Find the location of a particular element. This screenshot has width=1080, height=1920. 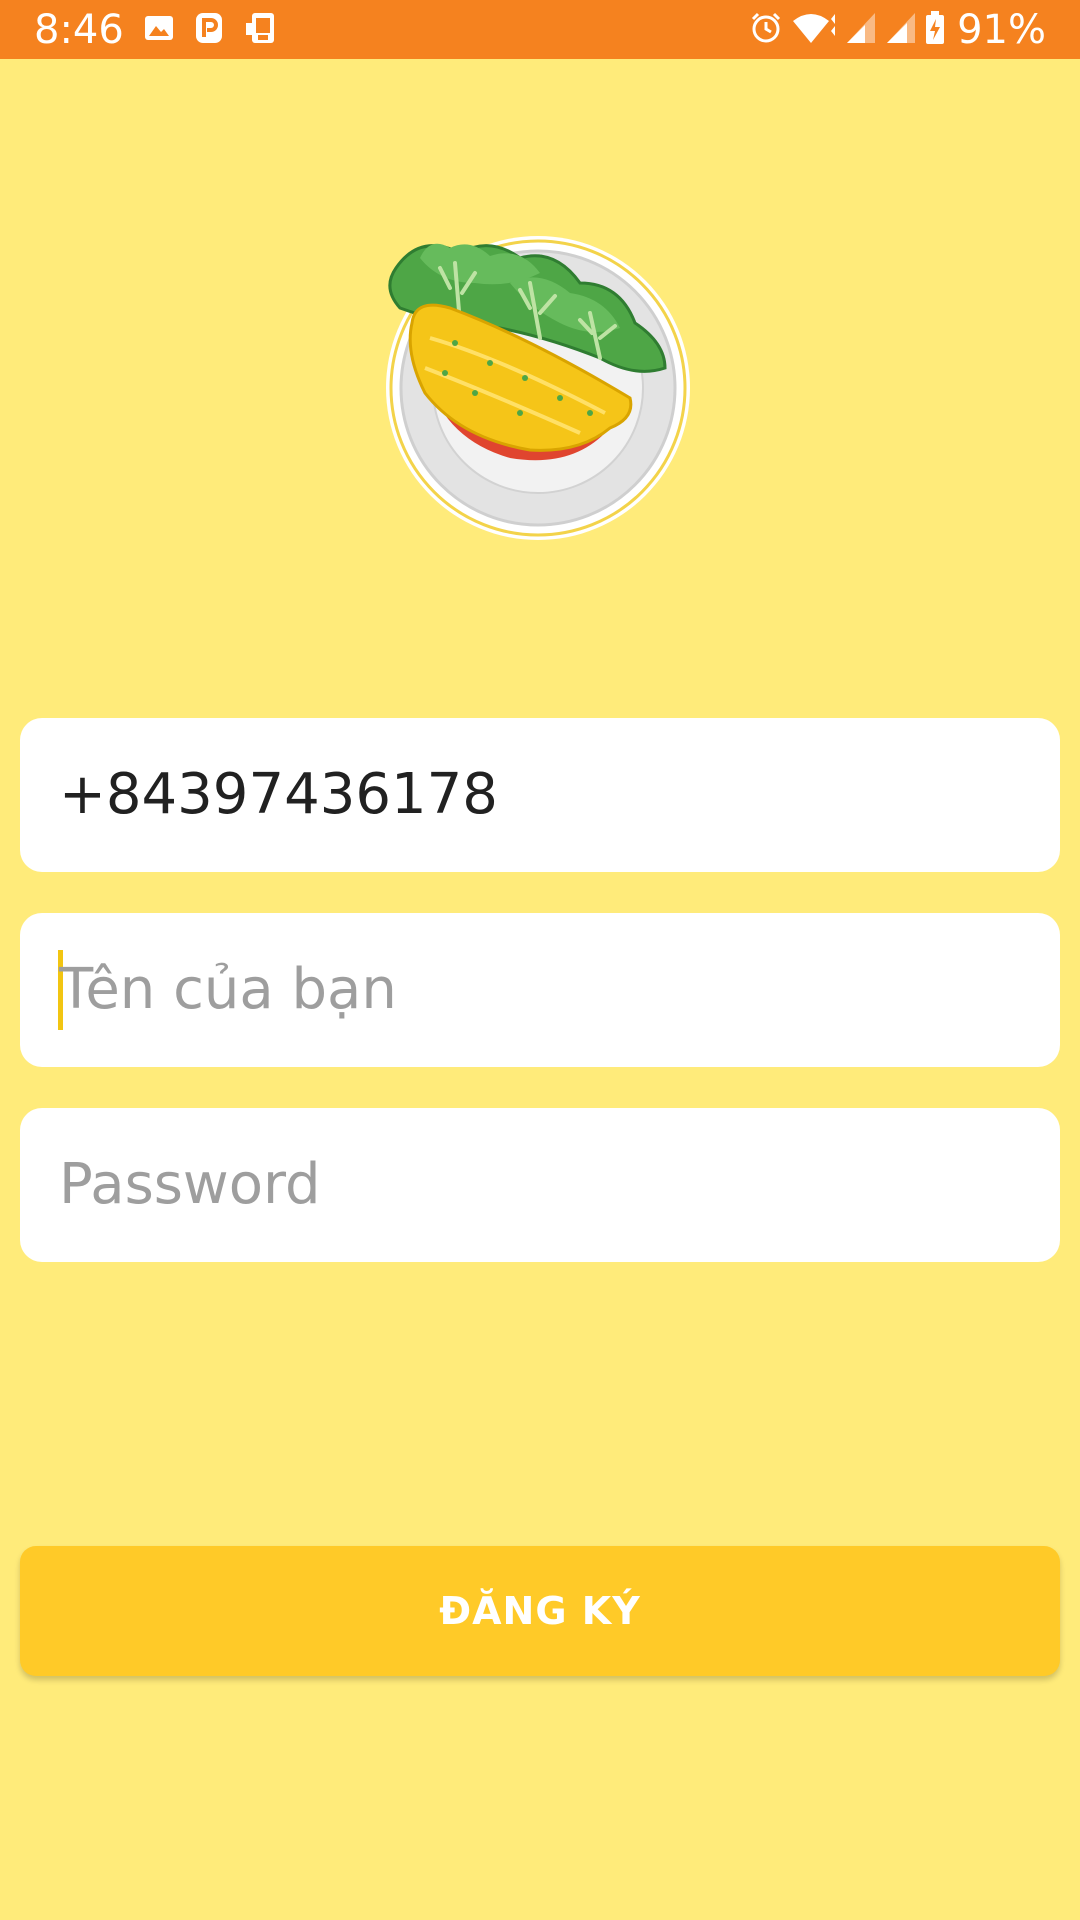

register-button: ĐĂNG KÝ is located at coordinates (540, 1611).